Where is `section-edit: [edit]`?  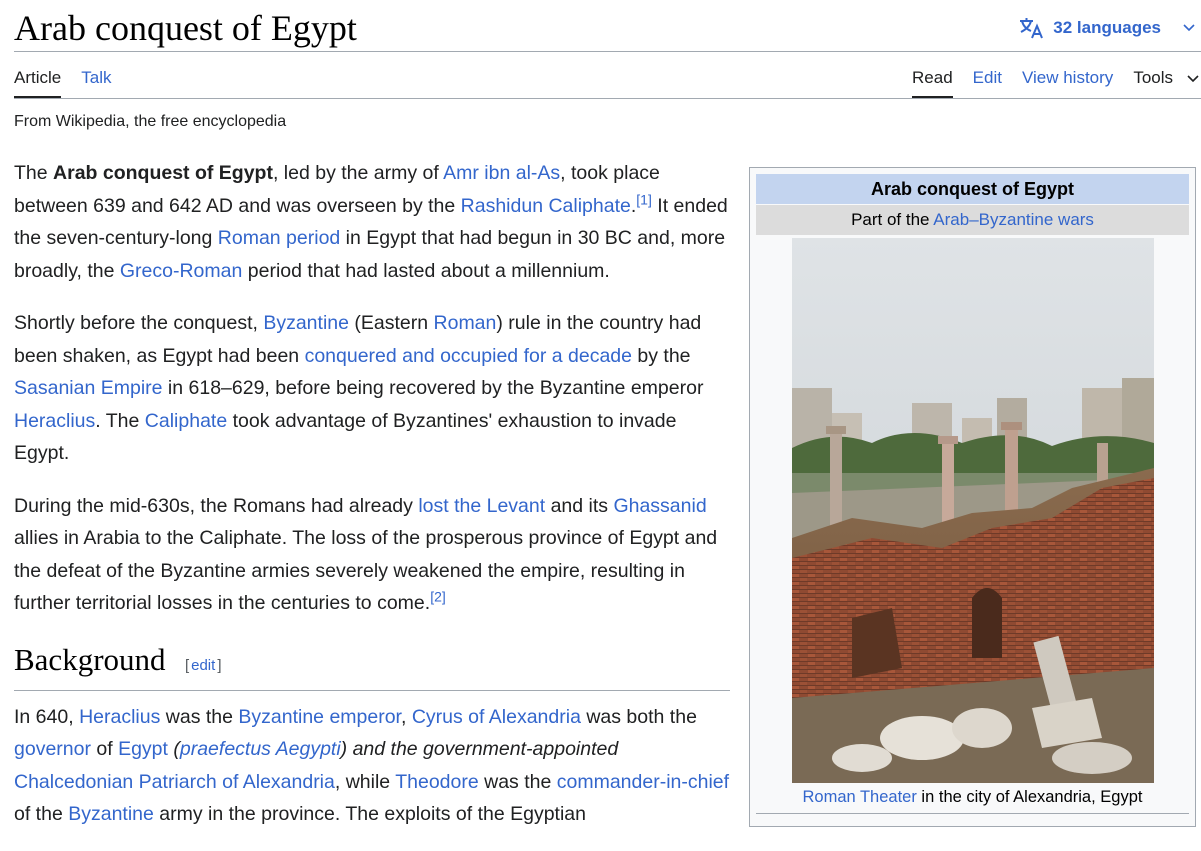
section-edit: [edit] is located at coordinates (203, 666).